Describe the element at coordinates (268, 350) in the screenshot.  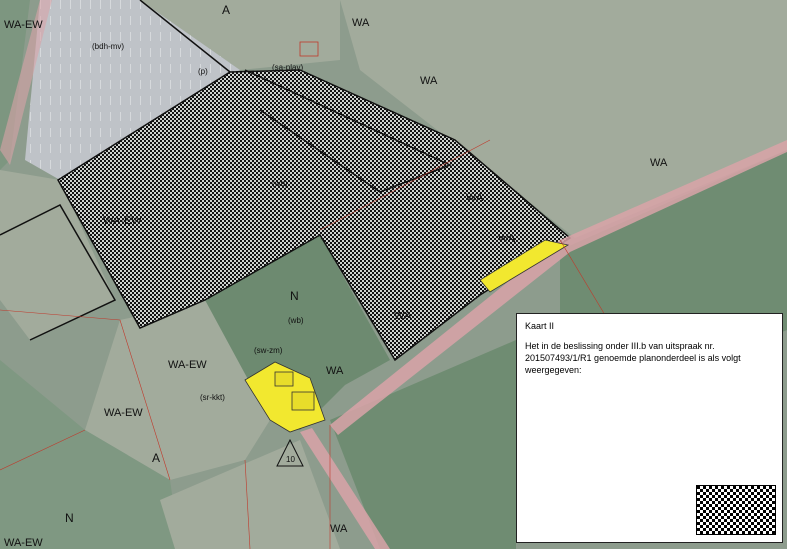
I see `function-label-sw-zm: (sw-zm)` at that location.